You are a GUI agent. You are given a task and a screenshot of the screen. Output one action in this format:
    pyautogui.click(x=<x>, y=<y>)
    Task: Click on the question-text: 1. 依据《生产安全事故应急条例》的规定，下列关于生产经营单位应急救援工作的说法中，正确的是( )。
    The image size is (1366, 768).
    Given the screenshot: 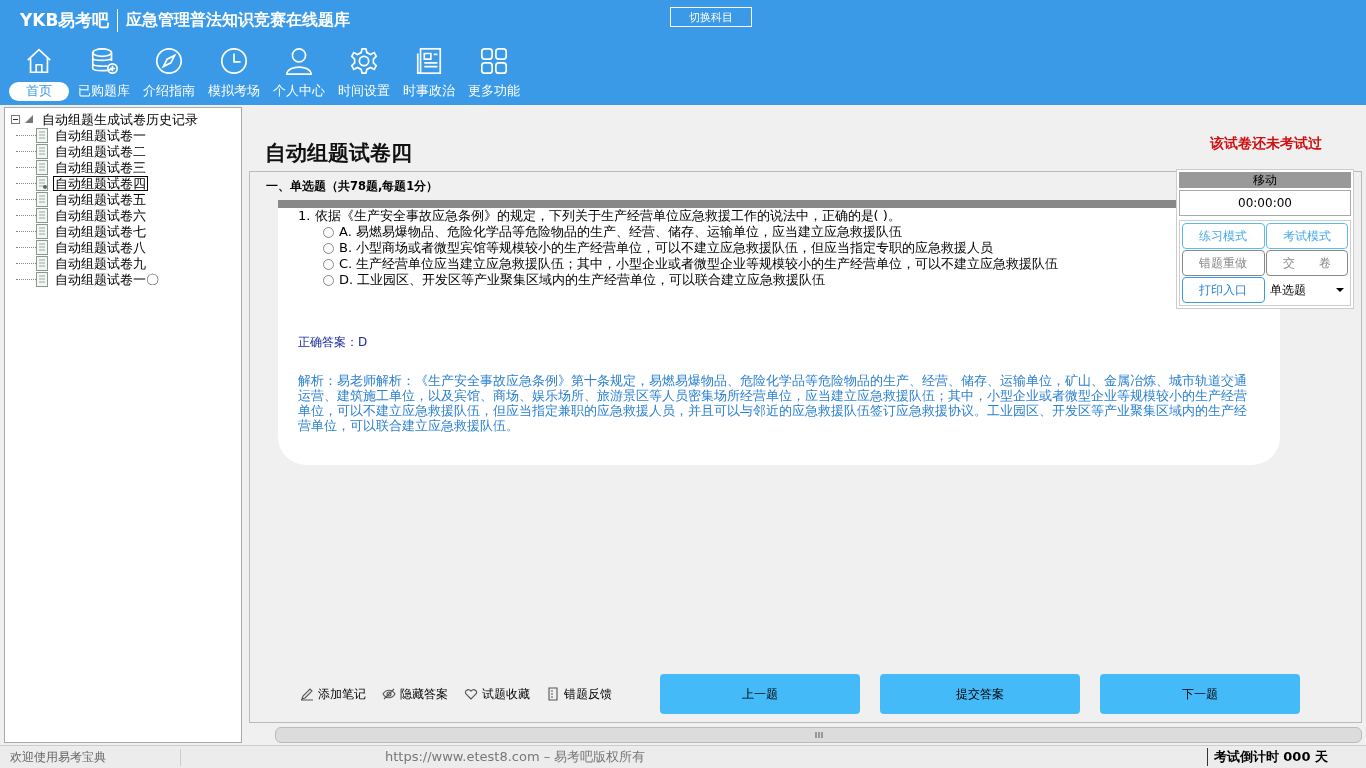 What is the action you would take?
    pyautogui.click(x=600, y=216)
    